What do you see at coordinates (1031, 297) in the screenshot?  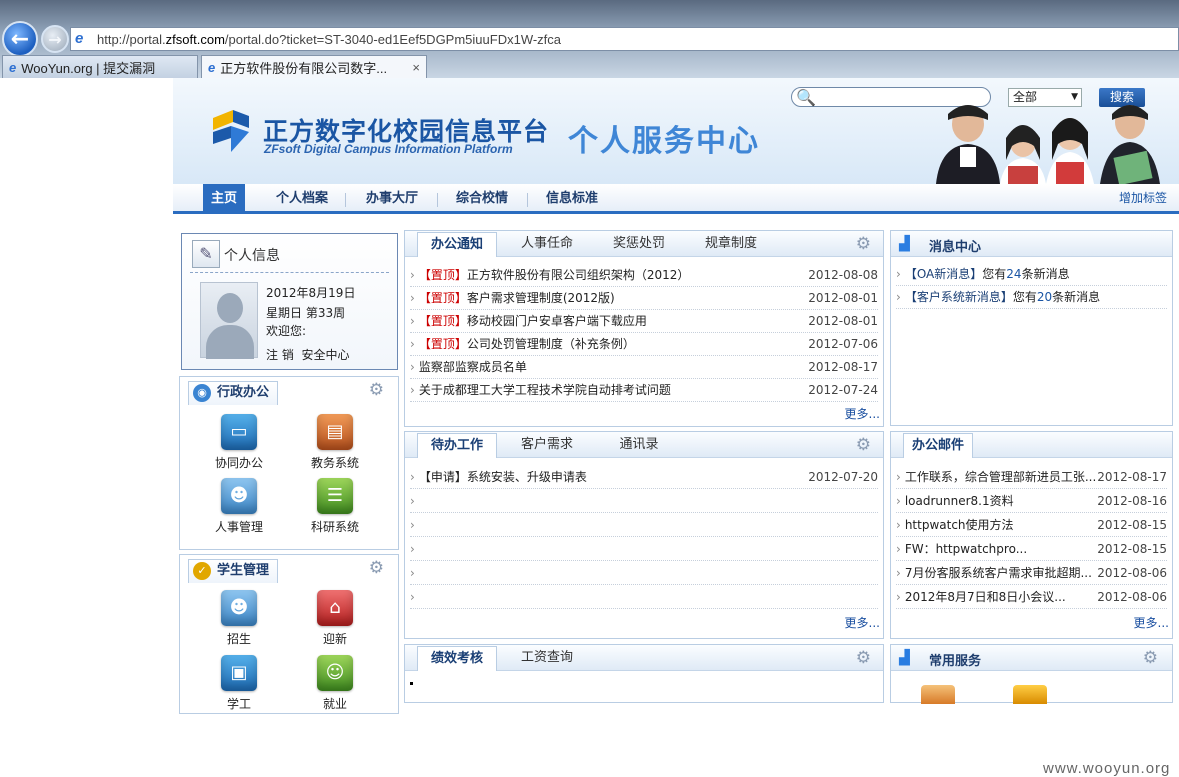 I see `list-item: › 【客户系统新消息】您有20条新消息` at bounding box center [1031, 297].